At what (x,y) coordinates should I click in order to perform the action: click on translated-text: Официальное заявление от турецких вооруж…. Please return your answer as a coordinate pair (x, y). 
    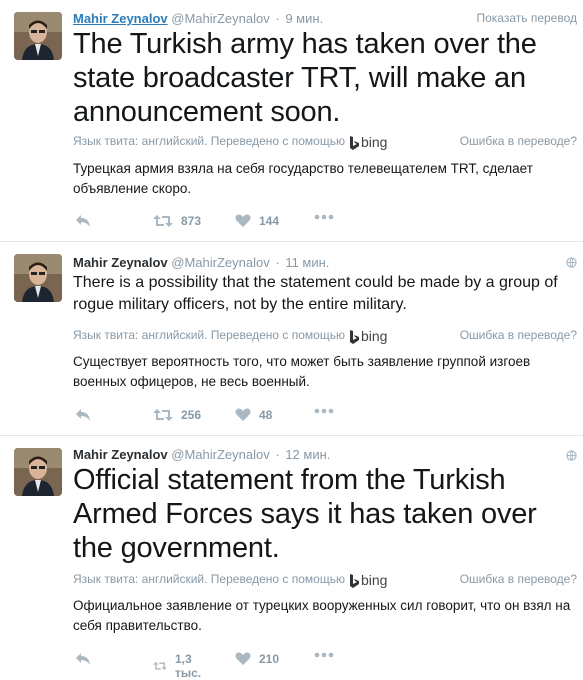
    Looking at the image, I should click on (322, 615).